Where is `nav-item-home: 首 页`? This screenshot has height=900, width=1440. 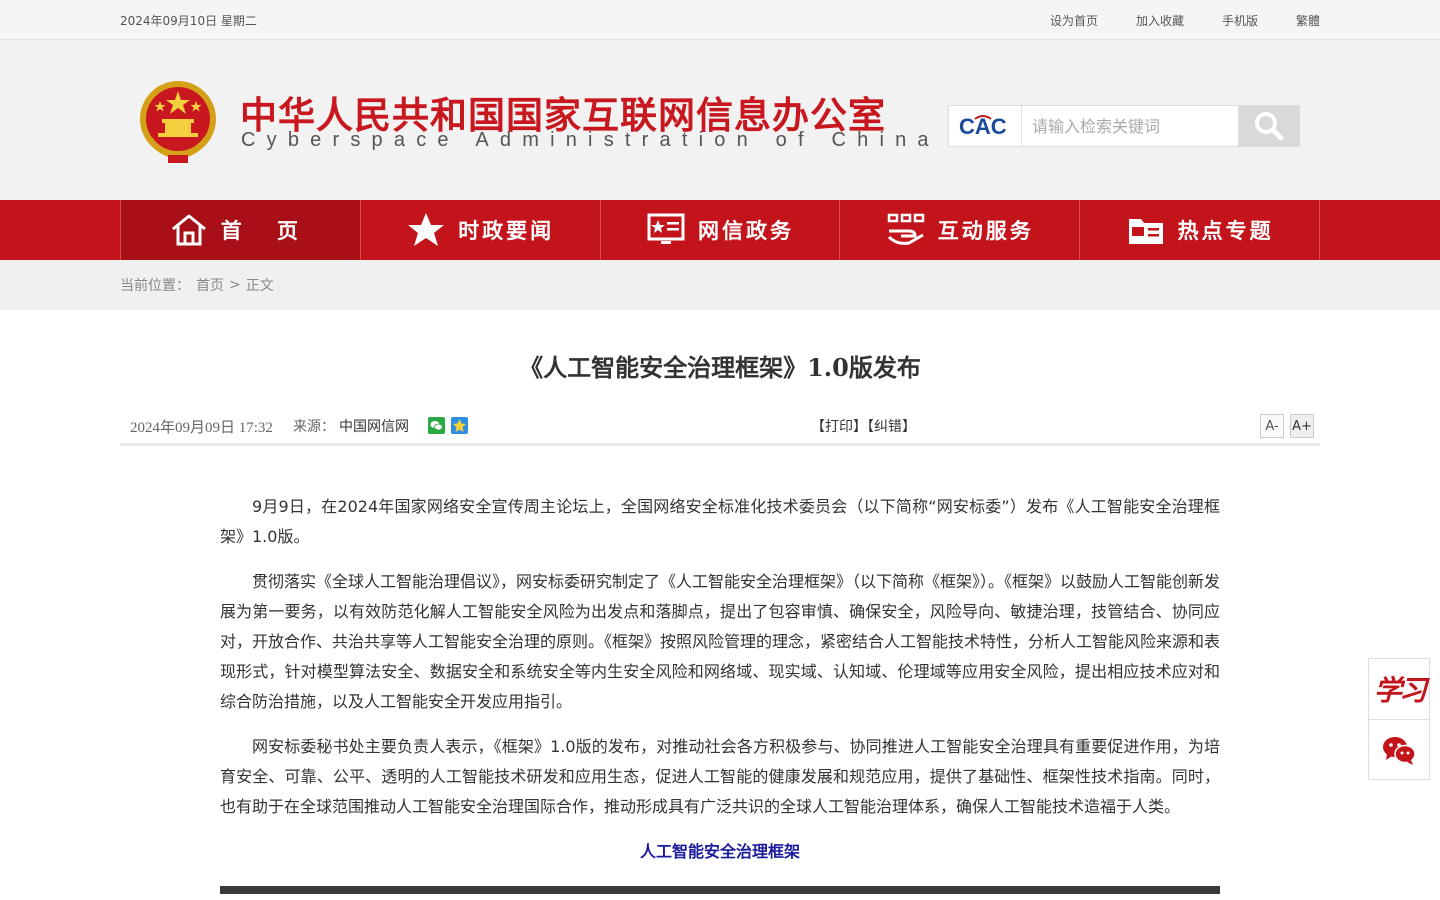 nav-item-home: 首 页 is located at coordinates (241, 230).